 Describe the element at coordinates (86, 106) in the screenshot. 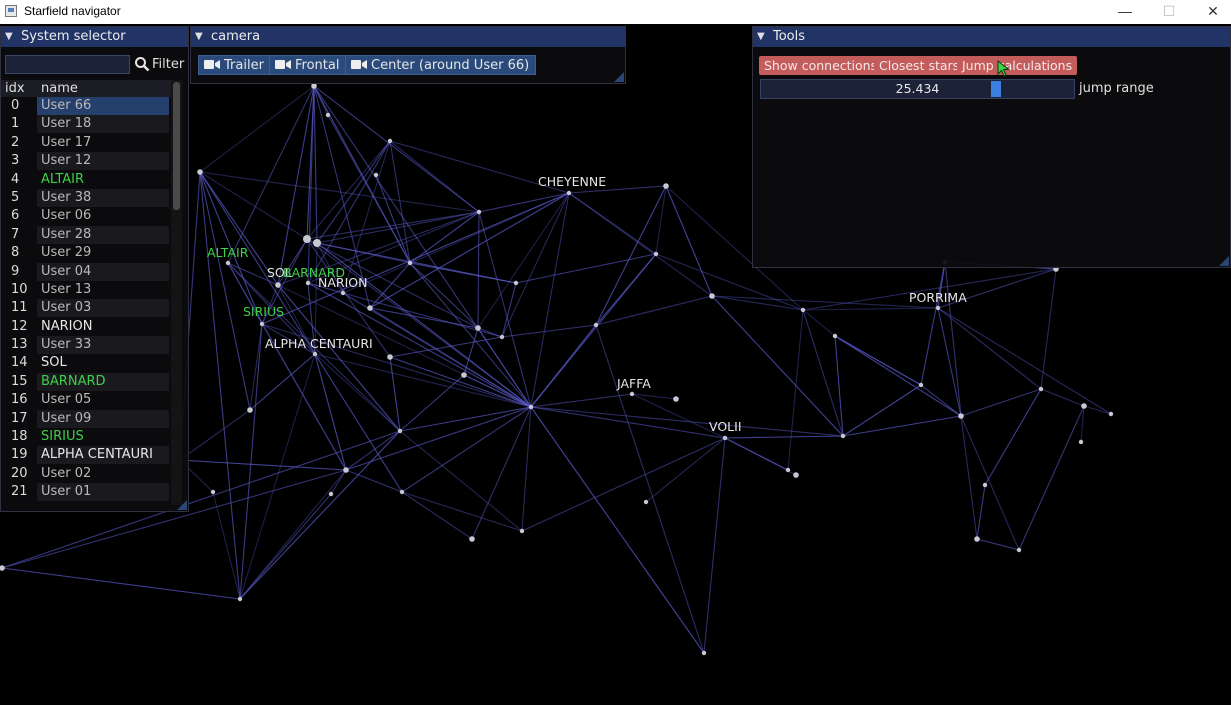

I see `table-row: 0 User 66` at that location.